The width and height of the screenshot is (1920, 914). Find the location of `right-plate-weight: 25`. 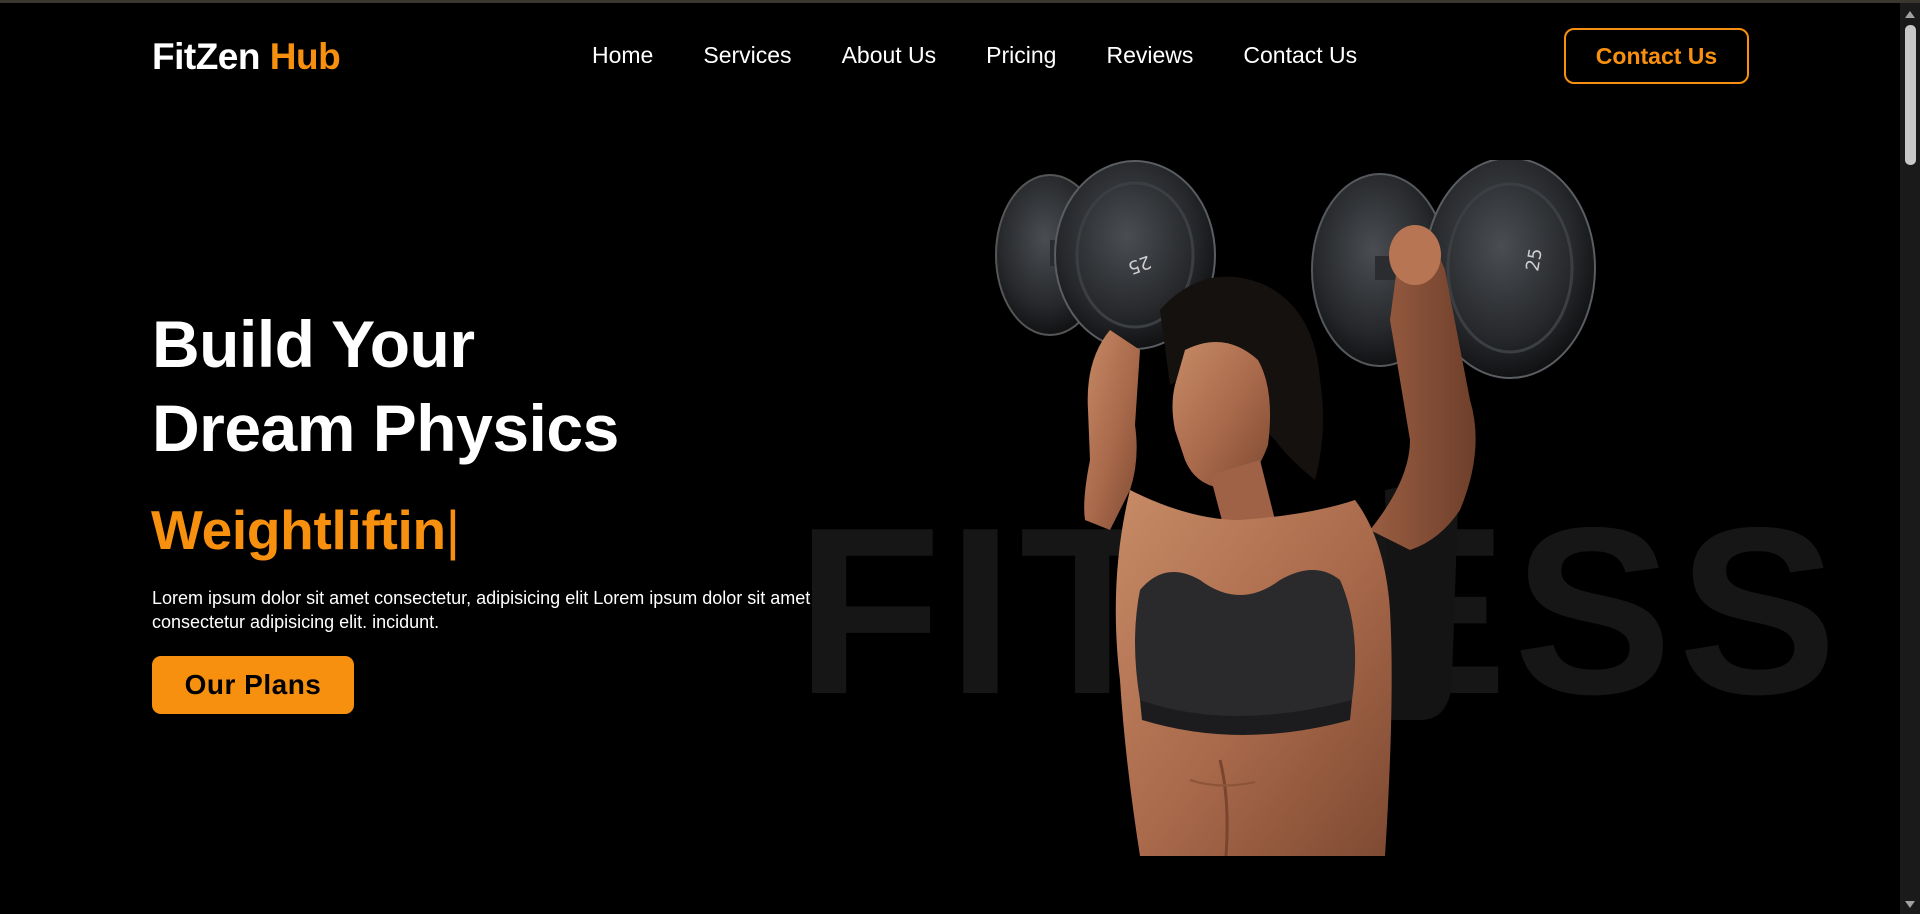

right-plate-weight: 25 is located at coordinates (1534, 260).